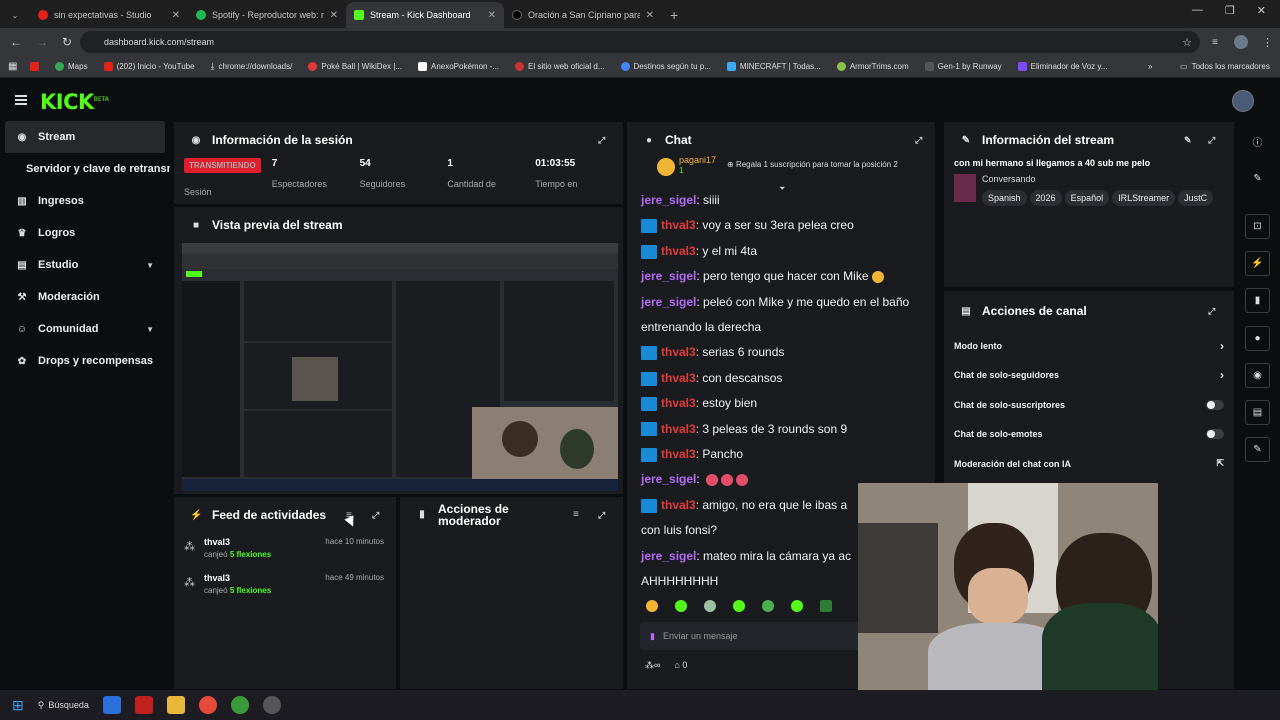 The height and width of the screenshot is (720, 1280). What do you see at coordinates (782, 189) in the screenshot?
I see `scroll-down-icon: ⏷` at bounding box center [782, 189].